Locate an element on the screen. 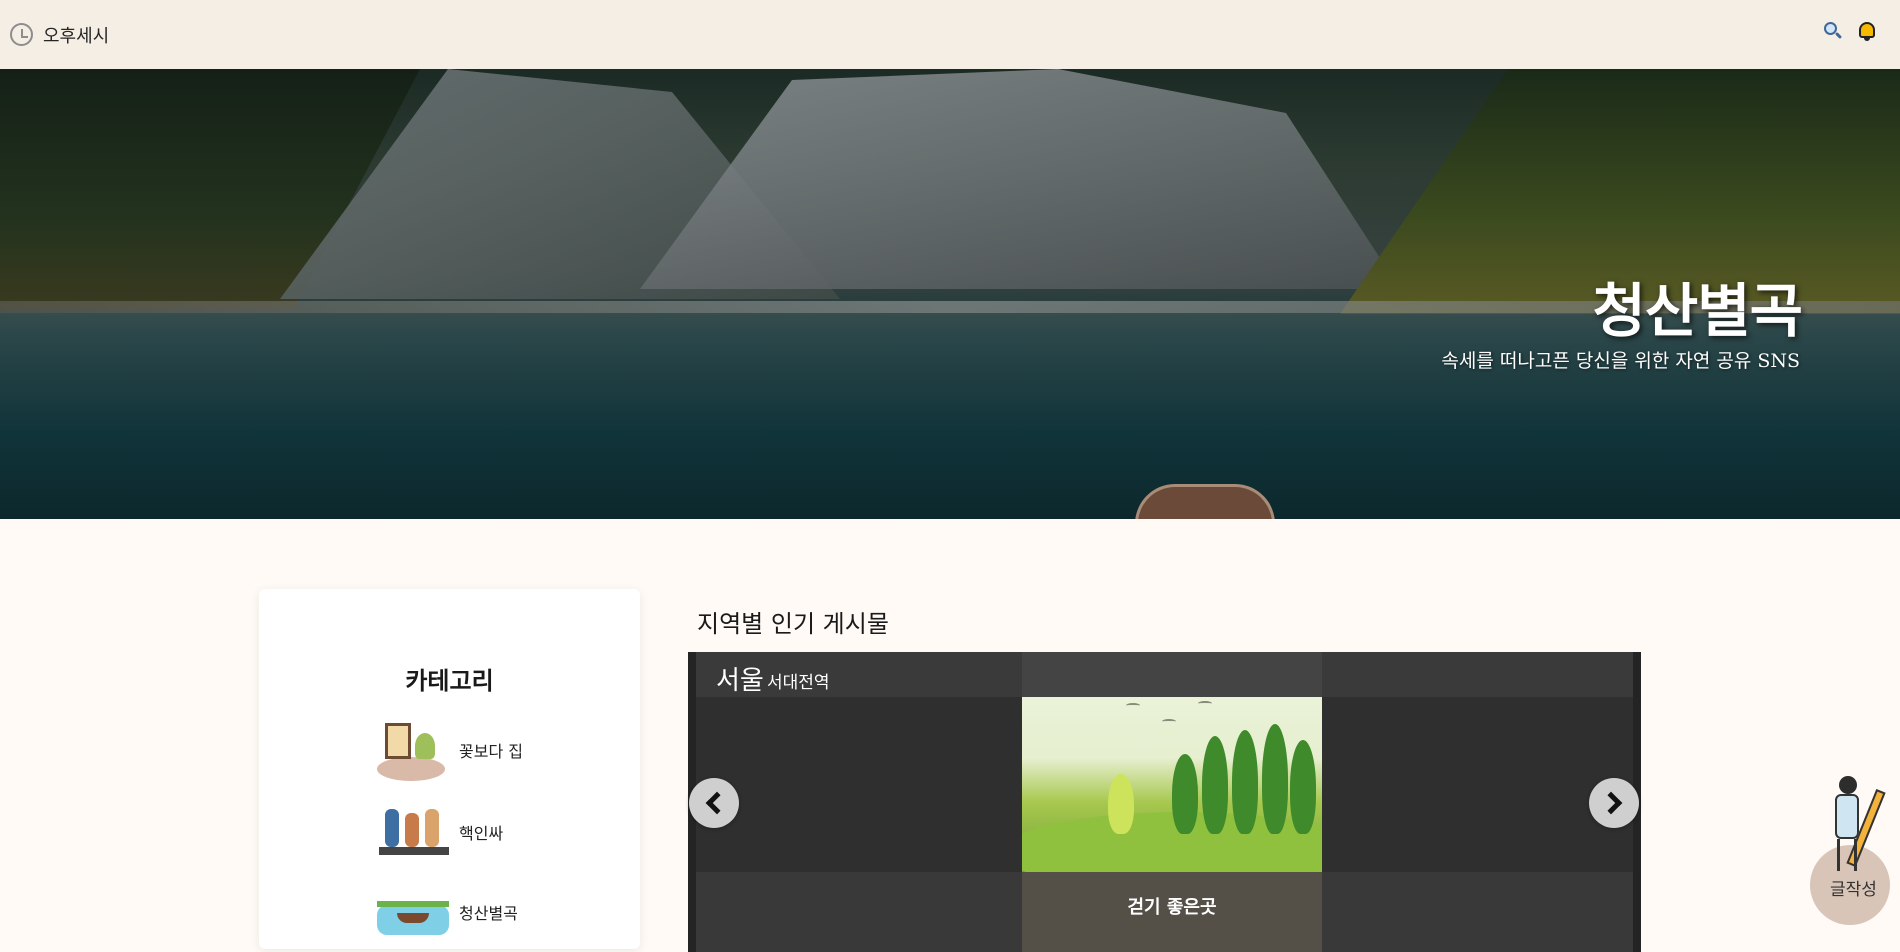 The image size is (1900, 952). carousel-next-button is located at coordinates (1614, 803).